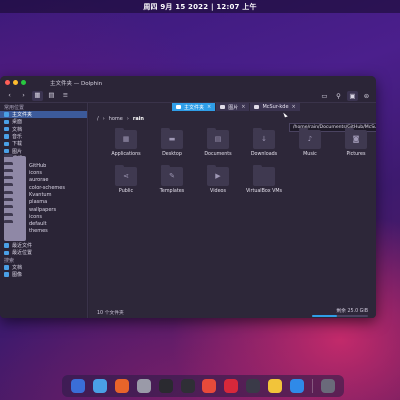 This screenshot has height=400, width=400. I want to click on templates-folder-icon: ✎, so click(172, 175).